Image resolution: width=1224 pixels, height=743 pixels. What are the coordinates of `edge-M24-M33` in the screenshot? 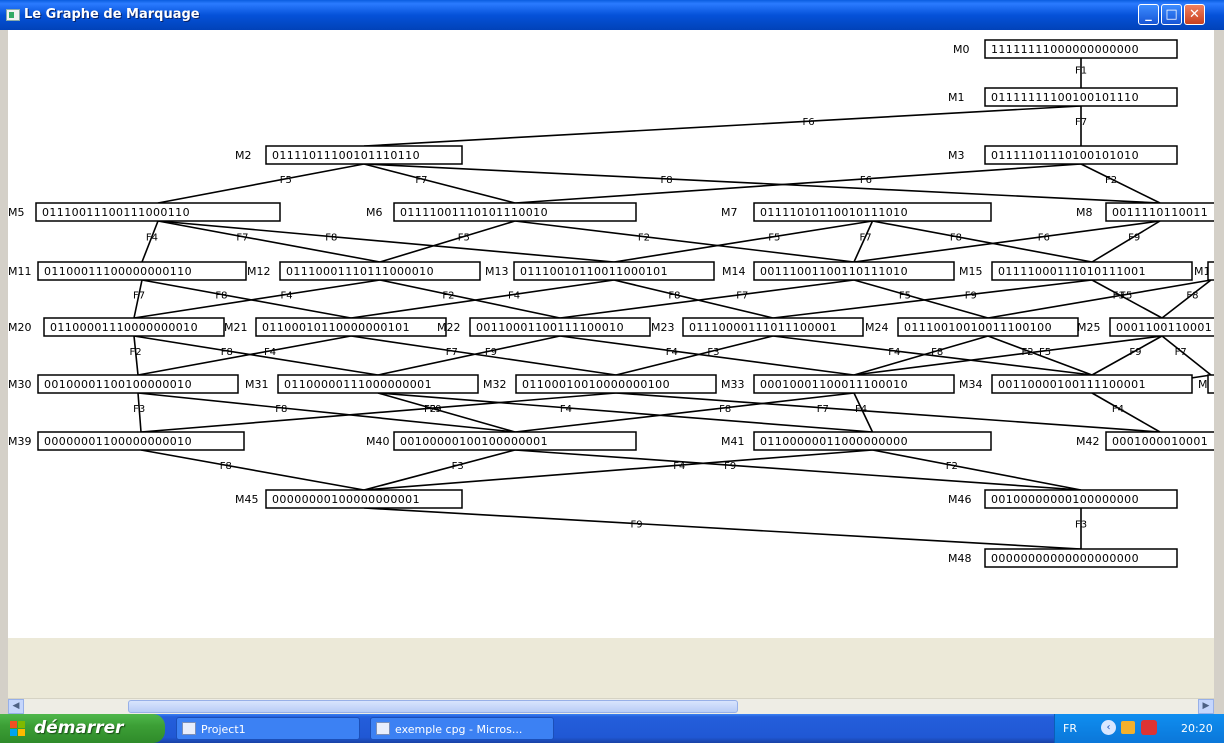 It's located at (921, 355).